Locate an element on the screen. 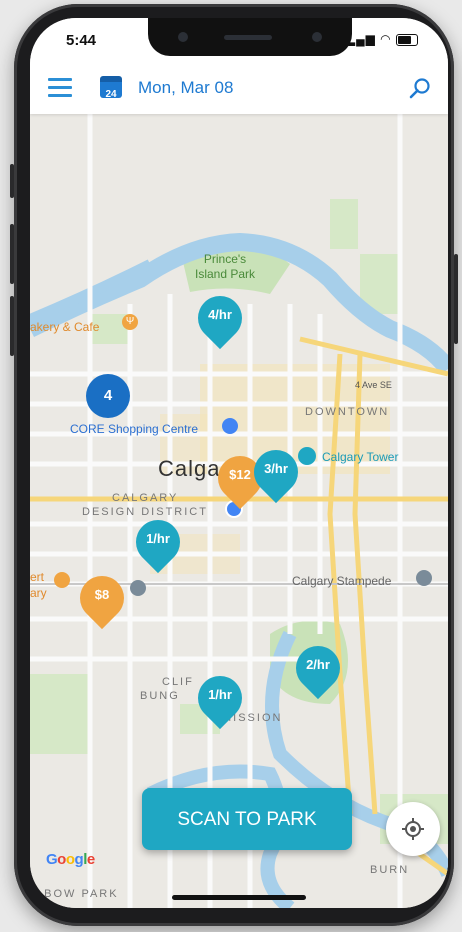  my-location-button is located at coordinates (413, 829).